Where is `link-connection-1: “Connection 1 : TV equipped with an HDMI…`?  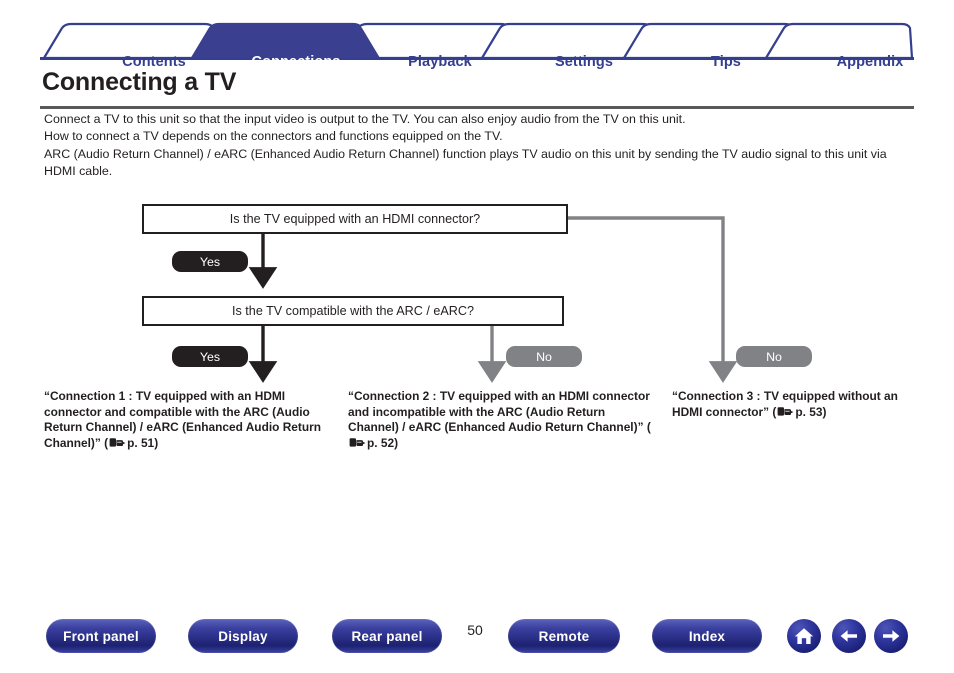
link-connection-1: “Connection 1 : TV equipped with an HDMI… is located at coordinates (187, 421).